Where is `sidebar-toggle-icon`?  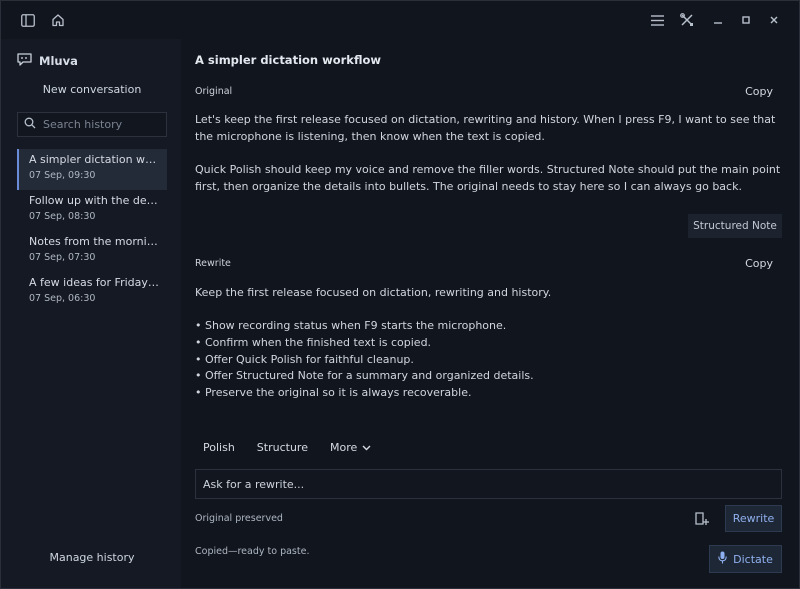
sidebar-toggle-icon is located at coordinates (28, 20).